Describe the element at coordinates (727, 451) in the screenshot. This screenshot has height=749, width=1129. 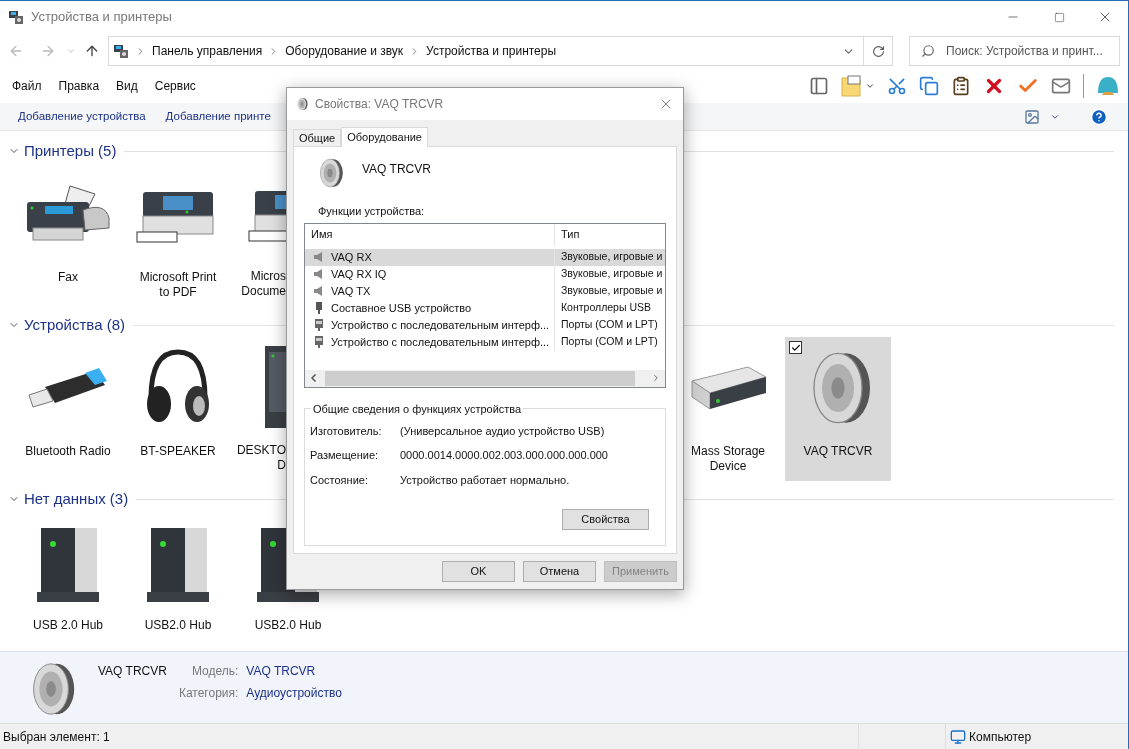
I see `device-label: Mass Storage` at that location.